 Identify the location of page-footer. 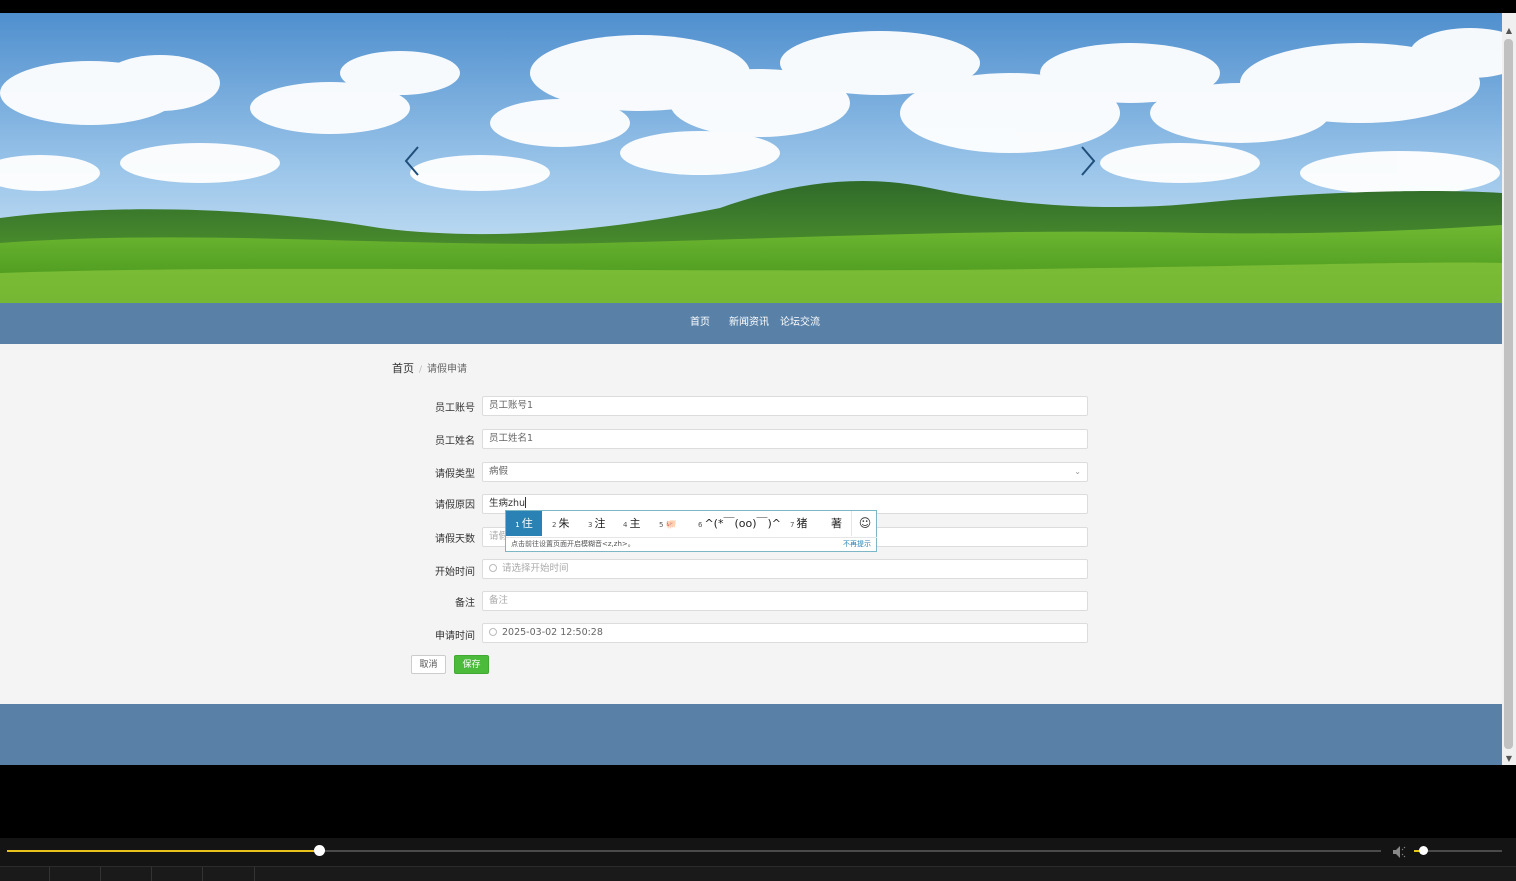
(751, 734).